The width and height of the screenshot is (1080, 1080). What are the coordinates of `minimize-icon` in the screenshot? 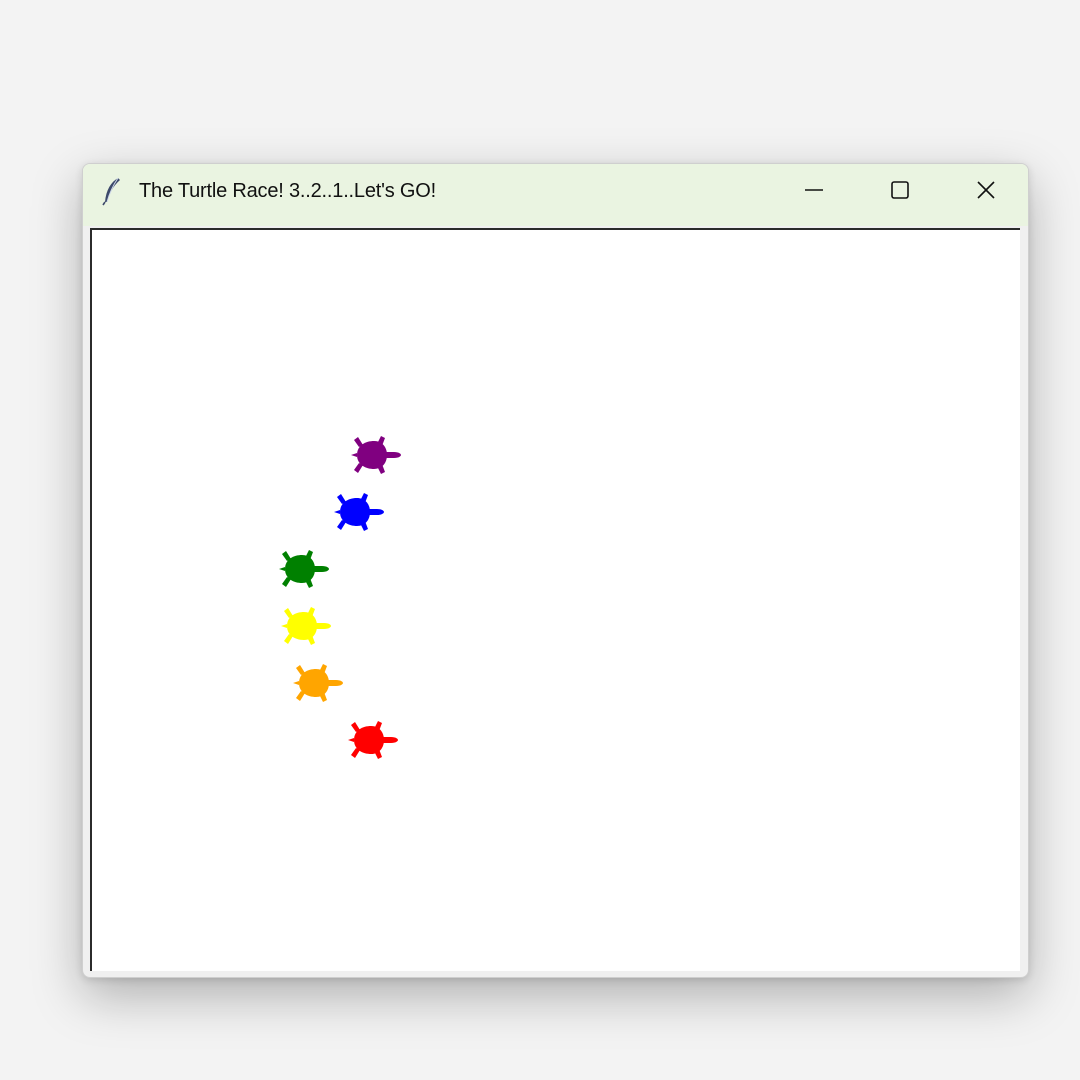 It's located at (814, 190).